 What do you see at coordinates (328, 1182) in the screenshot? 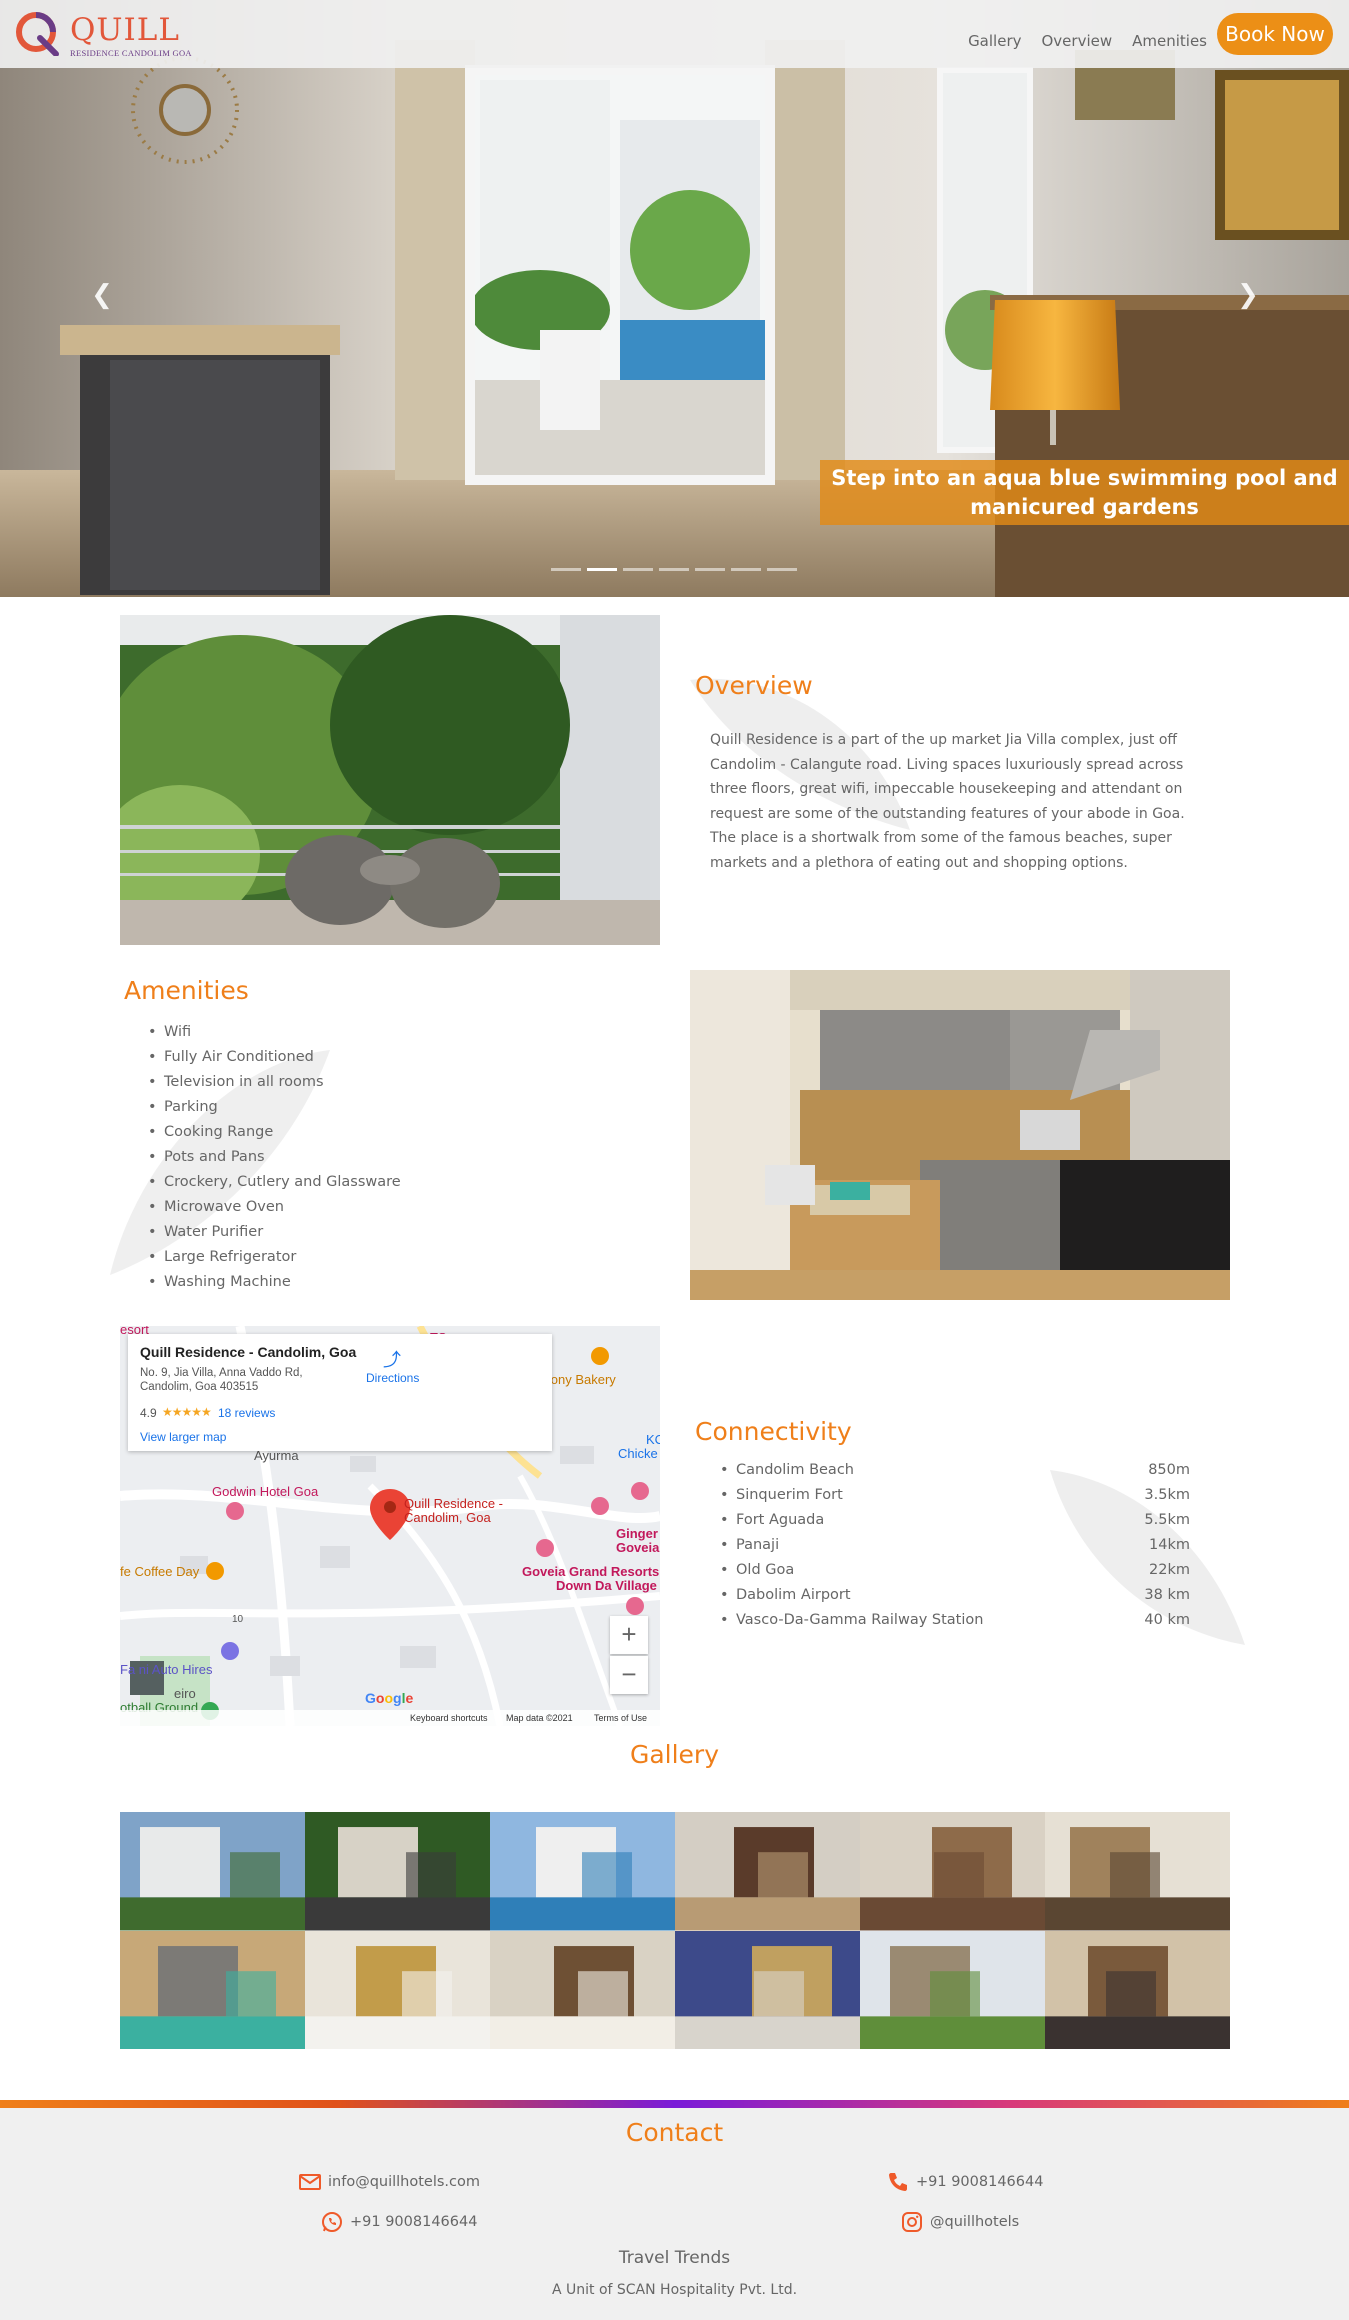
I see `amenity-item: Crockery, Cutlery and Glassware` at bounding box center [328, 1182].